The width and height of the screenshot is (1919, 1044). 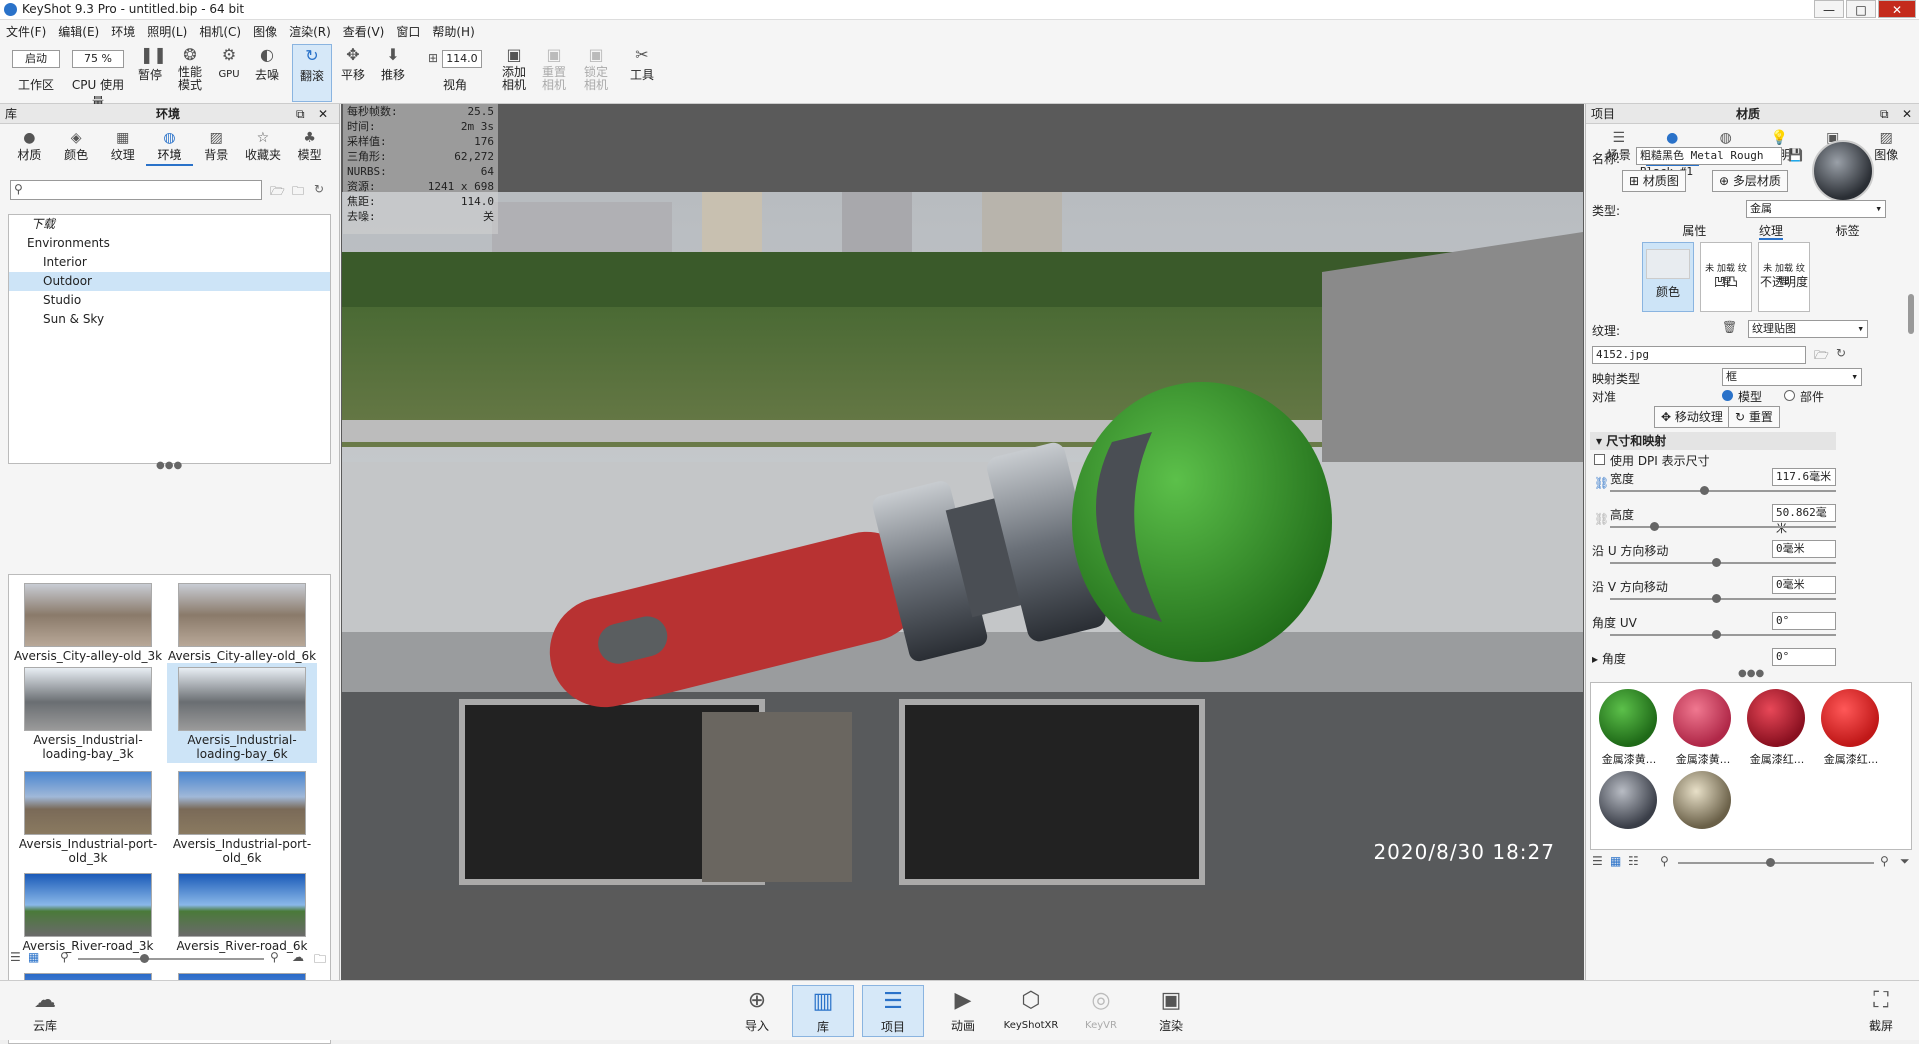 I want to click on ball-size-slider, so click(x=1776, y=862).